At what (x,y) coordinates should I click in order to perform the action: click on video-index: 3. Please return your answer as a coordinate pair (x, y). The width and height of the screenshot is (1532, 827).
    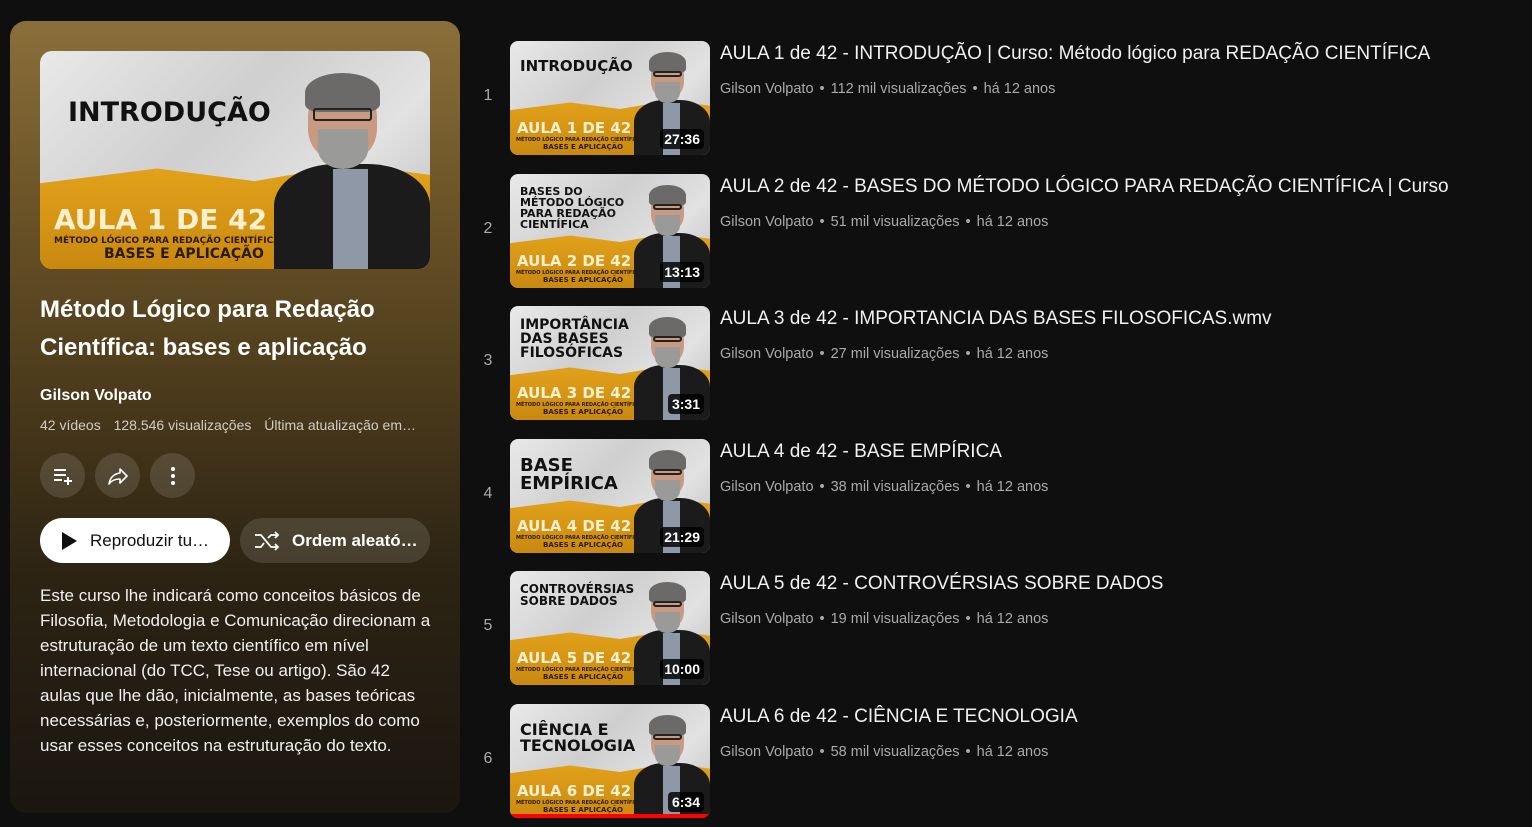
    Looking at the image, I should click on (488, 360).